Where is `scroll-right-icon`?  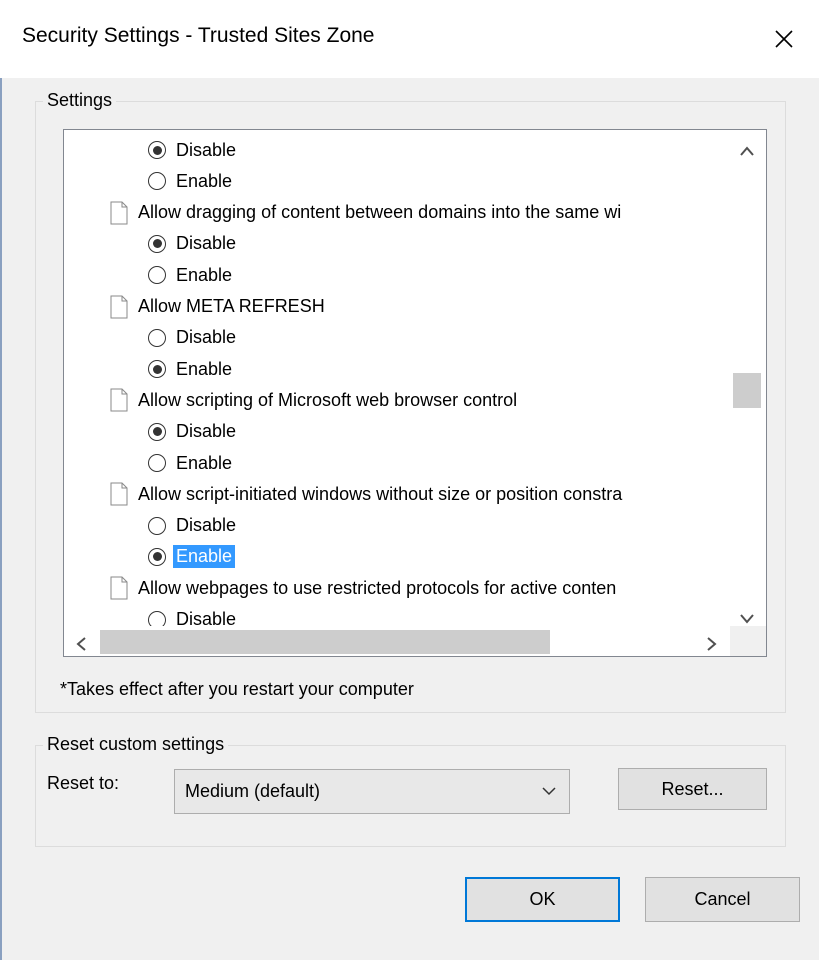
scroll-right-icon is located at coordinates (712, 645).